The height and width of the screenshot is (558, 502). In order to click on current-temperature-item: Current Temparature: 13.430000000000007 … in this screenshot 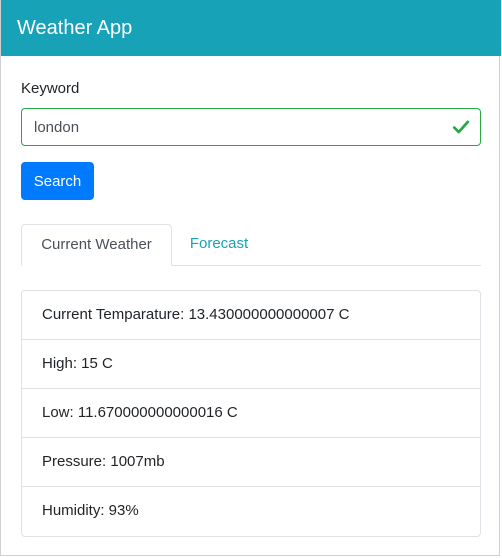, I will do `click(251, 315)`.